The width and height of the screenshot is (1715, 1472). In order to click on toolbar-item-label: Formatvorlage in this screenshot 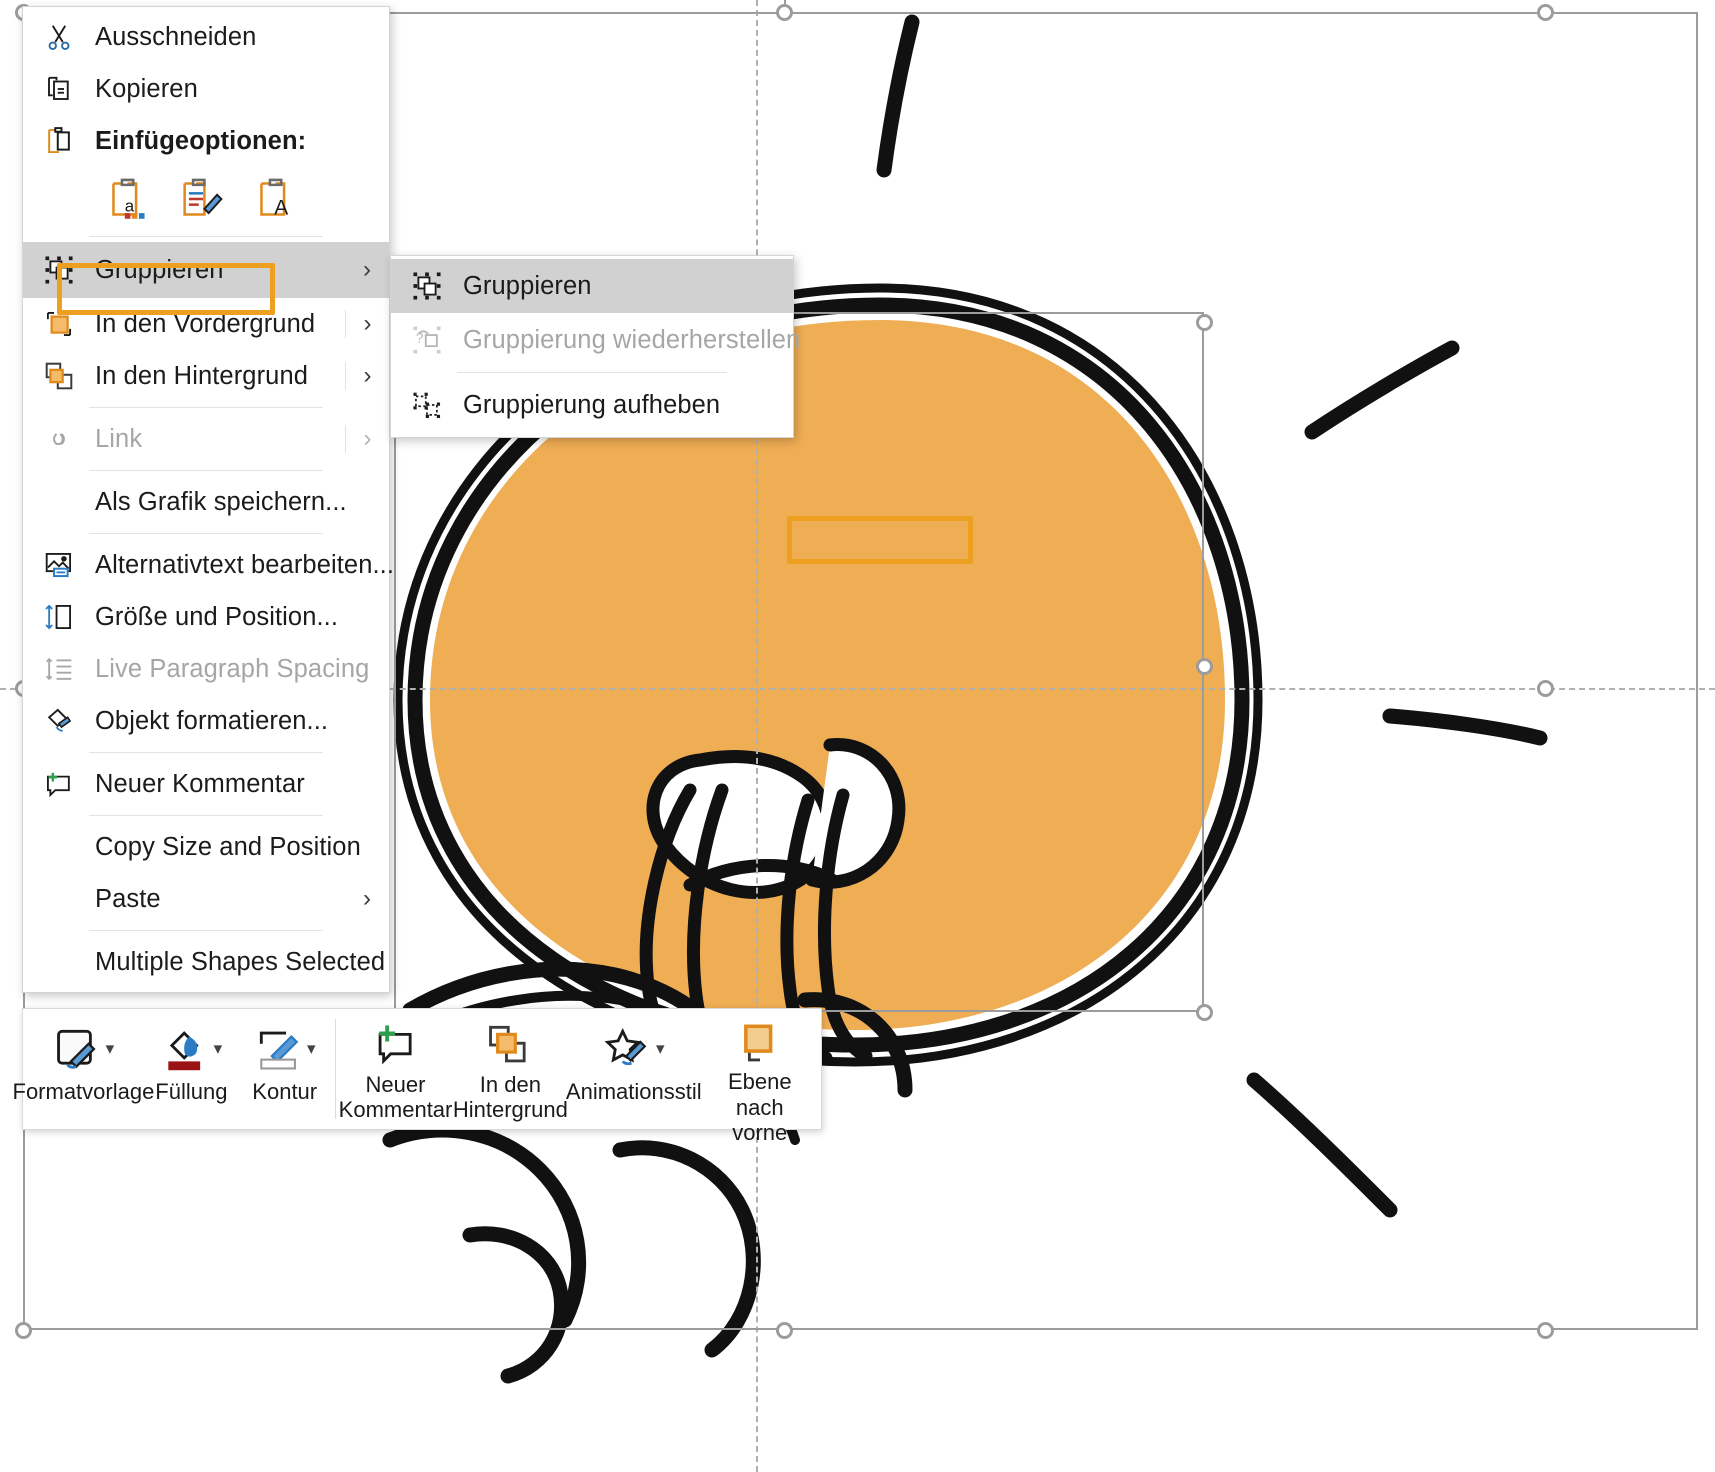, I will do `click(83, 1091)`.